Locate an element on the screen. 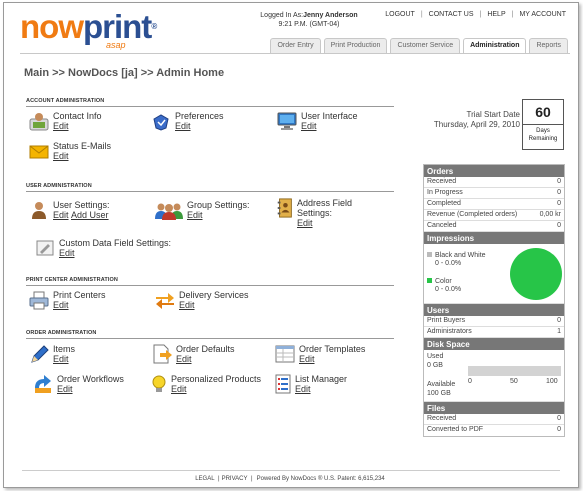 The width and height of the screenshot is (583, 491). user-settings-edit-link: Edit is located at coordinates (61, 215).